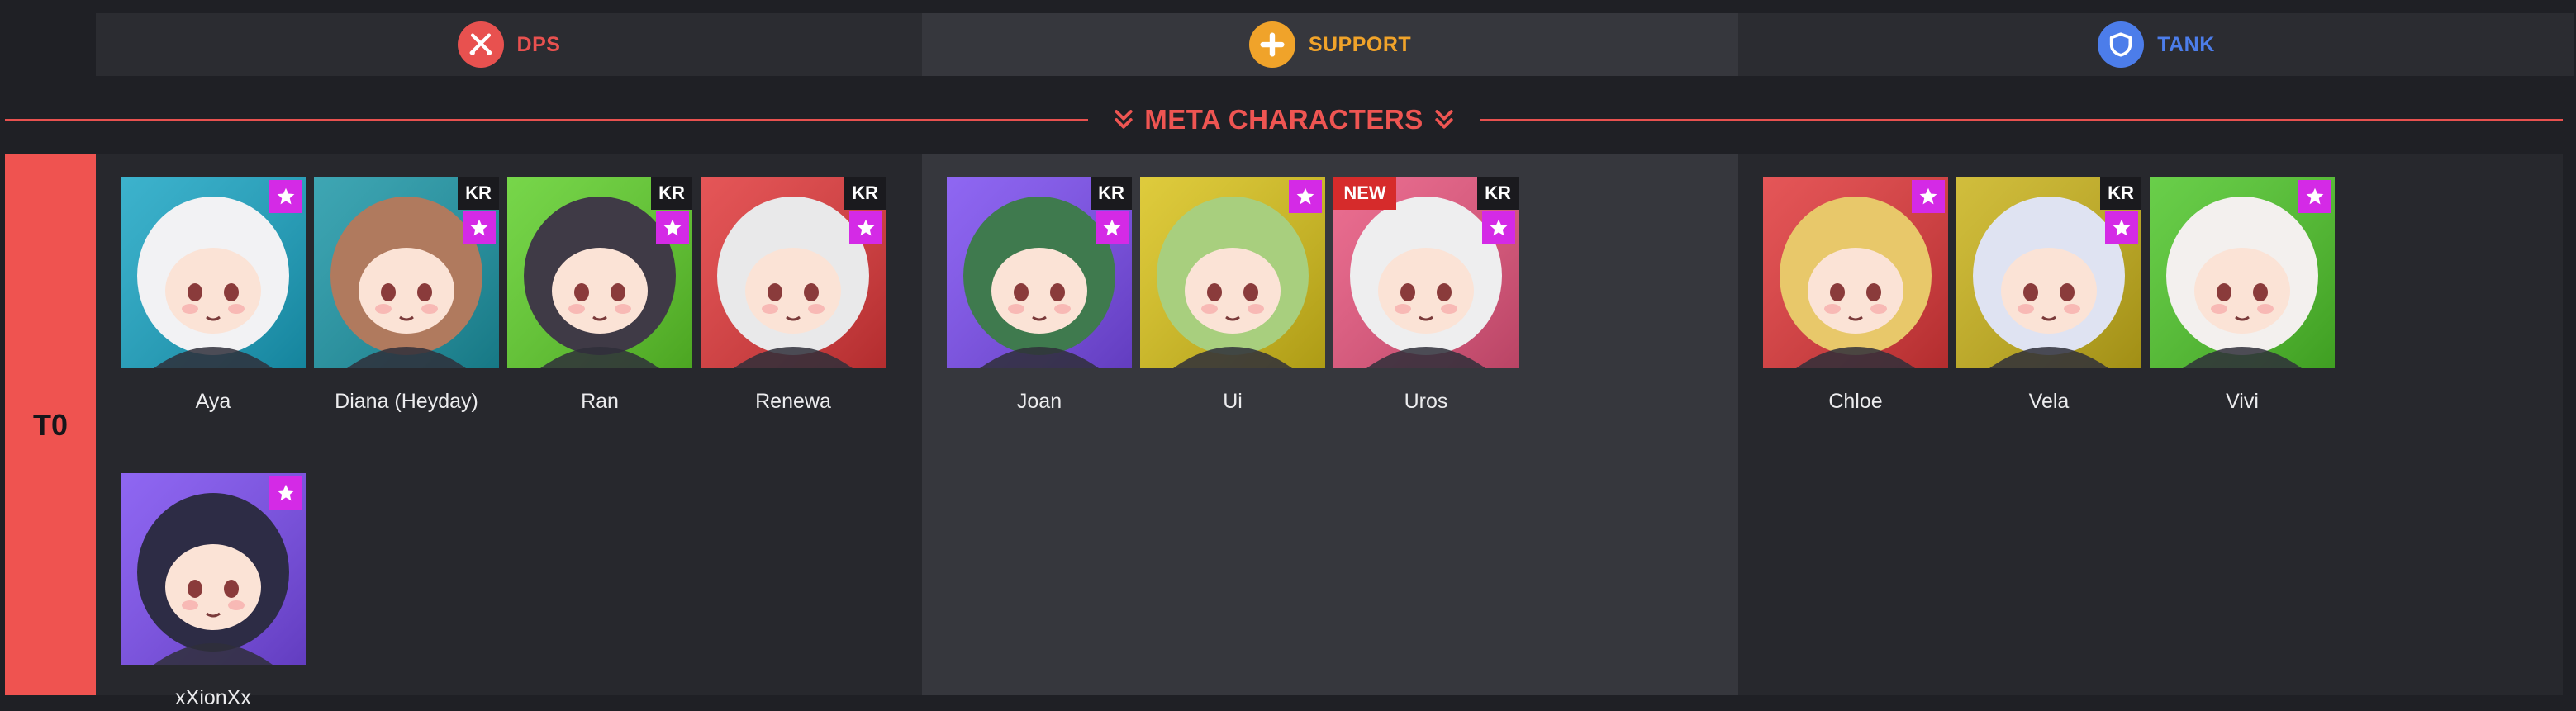 The width and height of the screenshot is (2576, 711). I want to click on meta-heading: META CHARACTERS, so click(1284, 120).